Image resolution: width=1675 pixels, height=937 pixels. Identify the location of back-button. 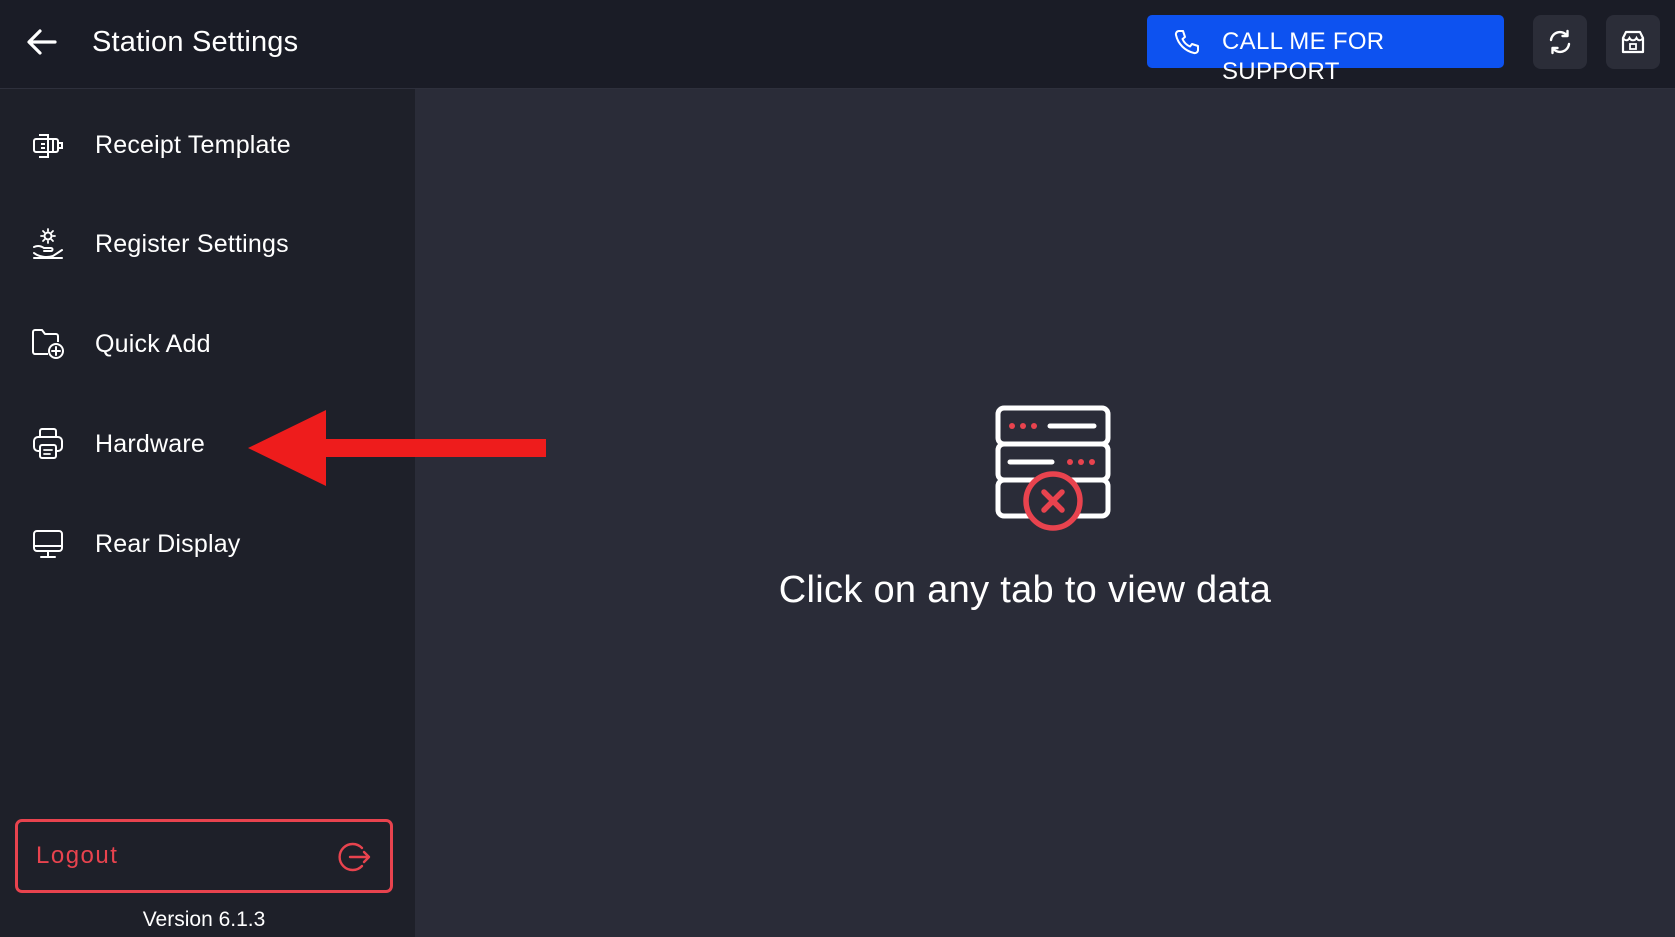
(42, 42).